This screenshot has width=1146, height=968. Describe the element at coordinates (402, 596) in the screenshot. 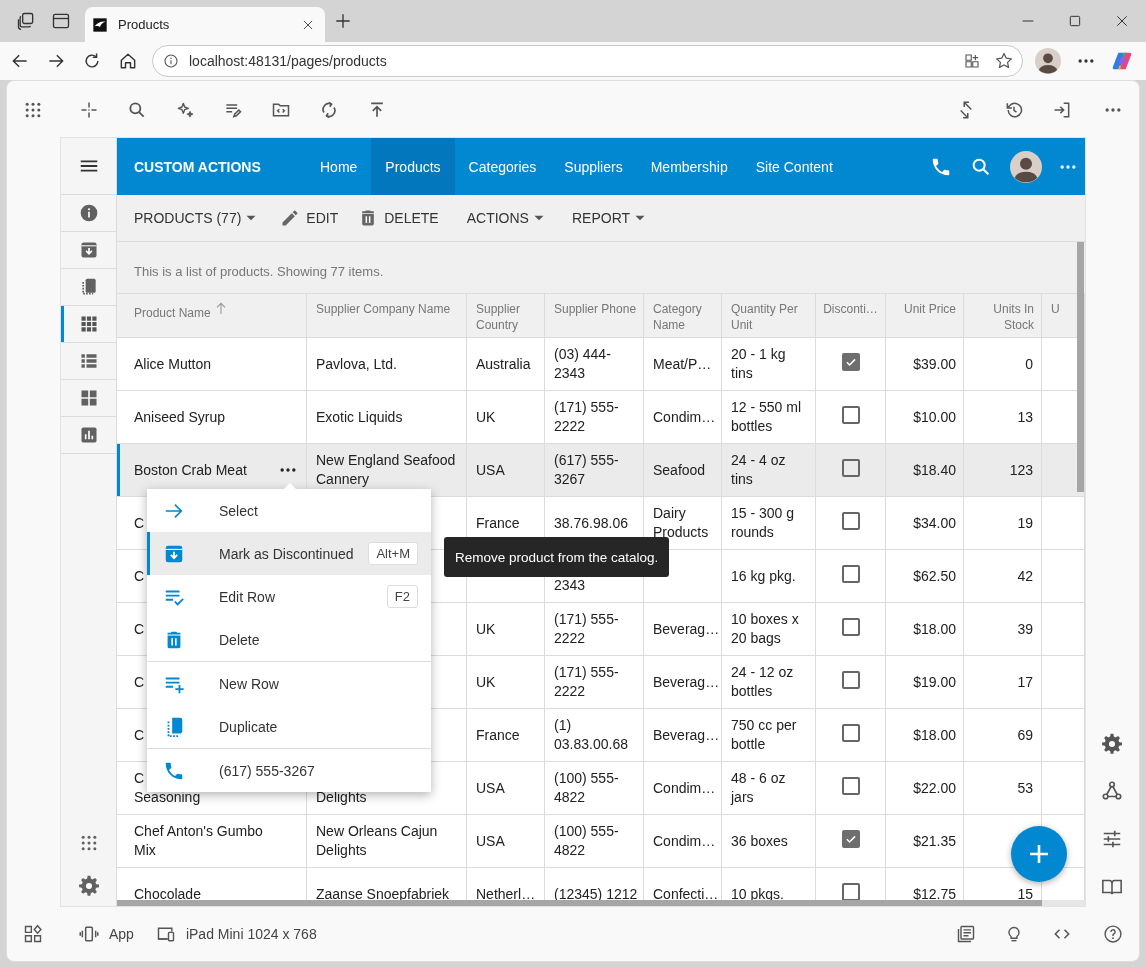

I see `shortcut-key: F2` at that location.